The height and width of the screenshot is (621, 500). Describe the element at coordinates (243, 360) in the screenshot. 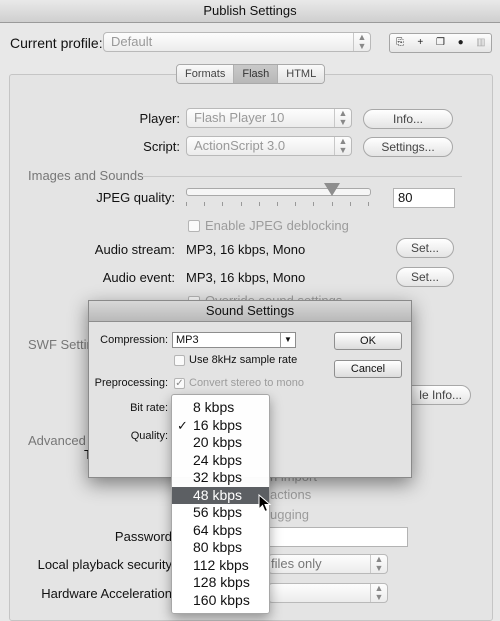

I see `use-8khz-label: Use 8kHz sample rate` at that location.